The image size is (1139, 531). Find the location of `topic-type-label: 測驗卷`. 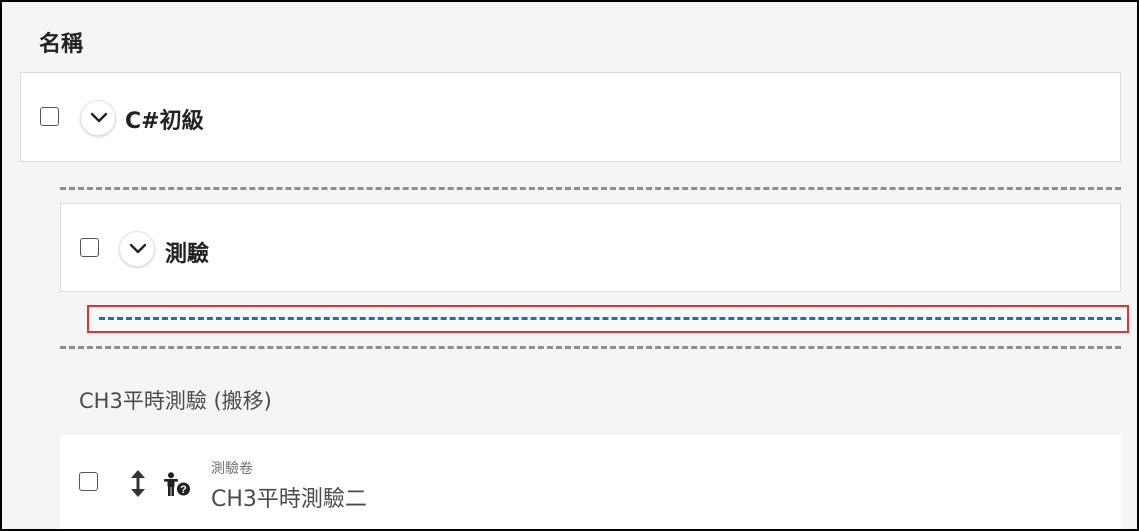

topic-type-label: 測驗卷 is located at coordinates (232, 469).